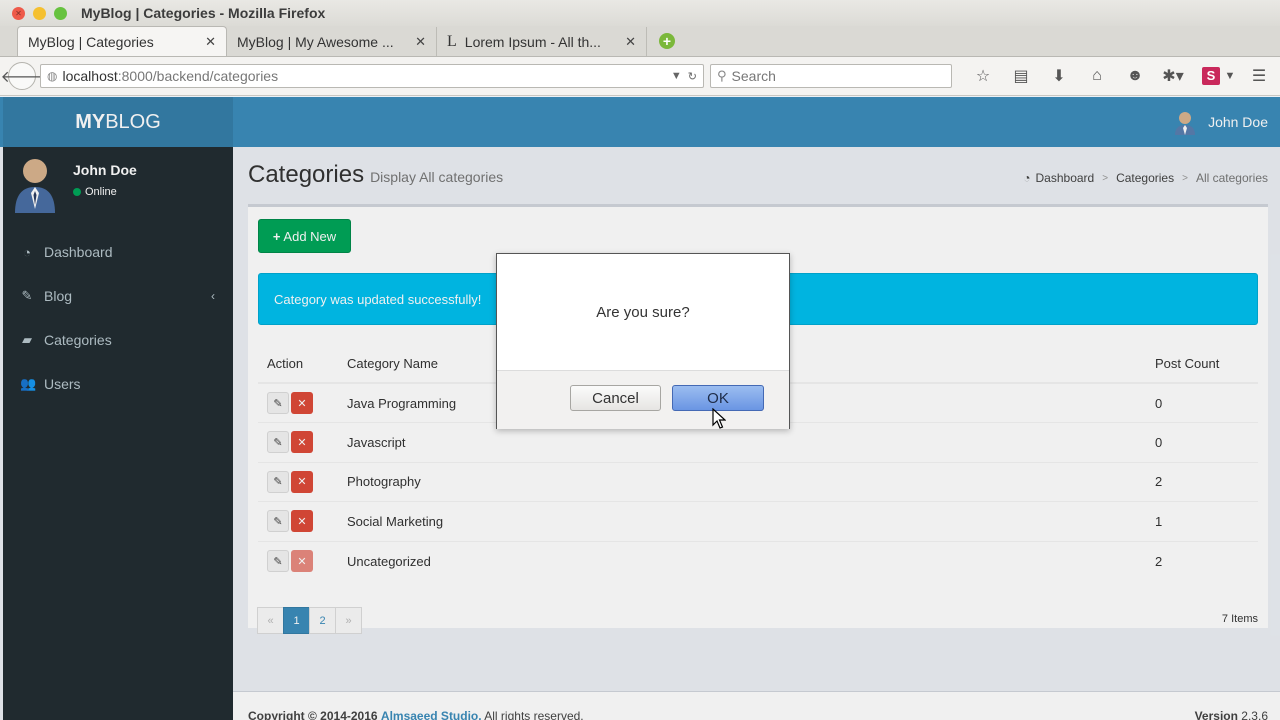 This screenshot has height=720, width=1280. Describe the element at coordinates (753, 76) in the screenshot. I see `search-placeholder: Search` at that location.